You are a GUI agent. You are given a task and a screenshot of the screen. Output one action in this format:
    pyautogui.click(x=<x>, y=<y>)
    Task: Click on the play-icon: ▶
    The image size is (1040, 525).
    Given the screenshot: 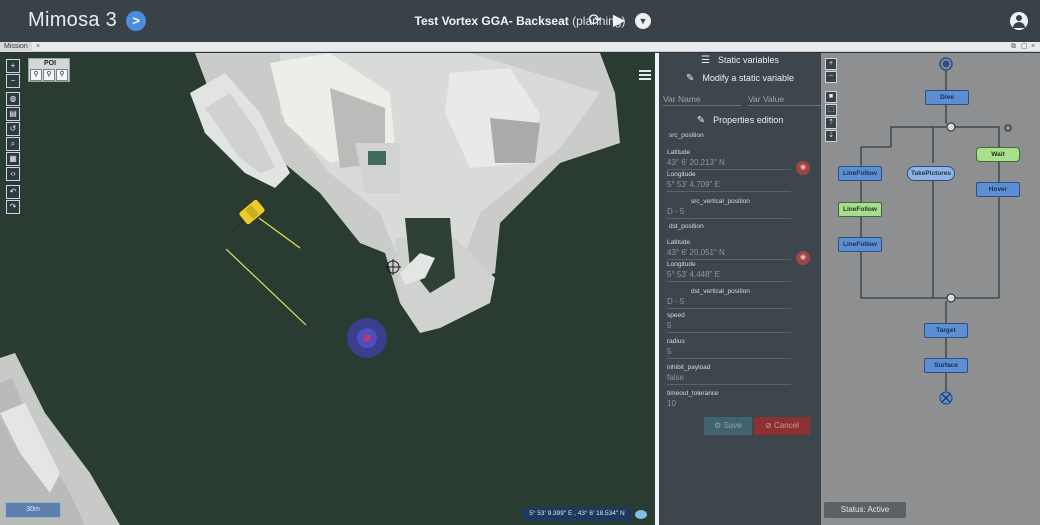 What is the action you would take?
    pyautogui.click(x=619, y=21)
    